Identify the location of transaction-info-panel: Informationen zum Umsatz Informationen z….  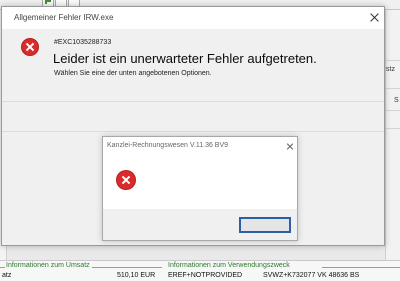
(200, 270).